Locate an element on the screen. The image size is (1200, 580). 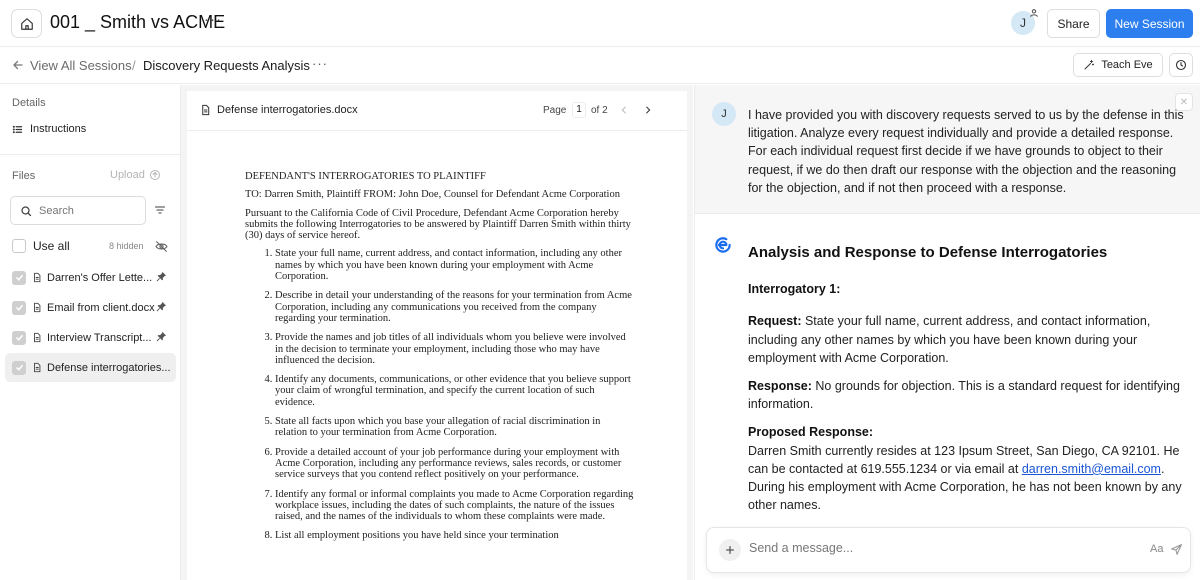
hidden-count: 8 hidden is located at coordinates (126, 246).